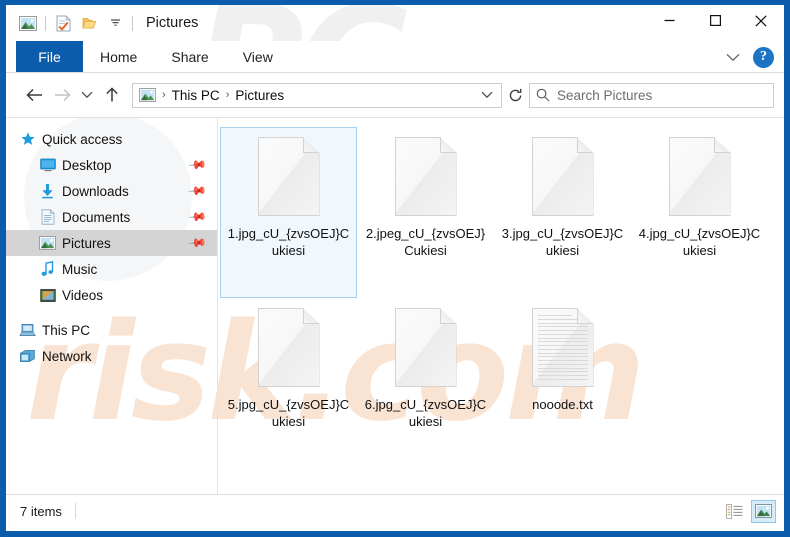 Image resolution: width=790 pixels, height=537 pixels. What do you see at coordinates (80, 269) in the screenshot?
I see `sidebar-item-label: Music` at bounding box center [80, 269].